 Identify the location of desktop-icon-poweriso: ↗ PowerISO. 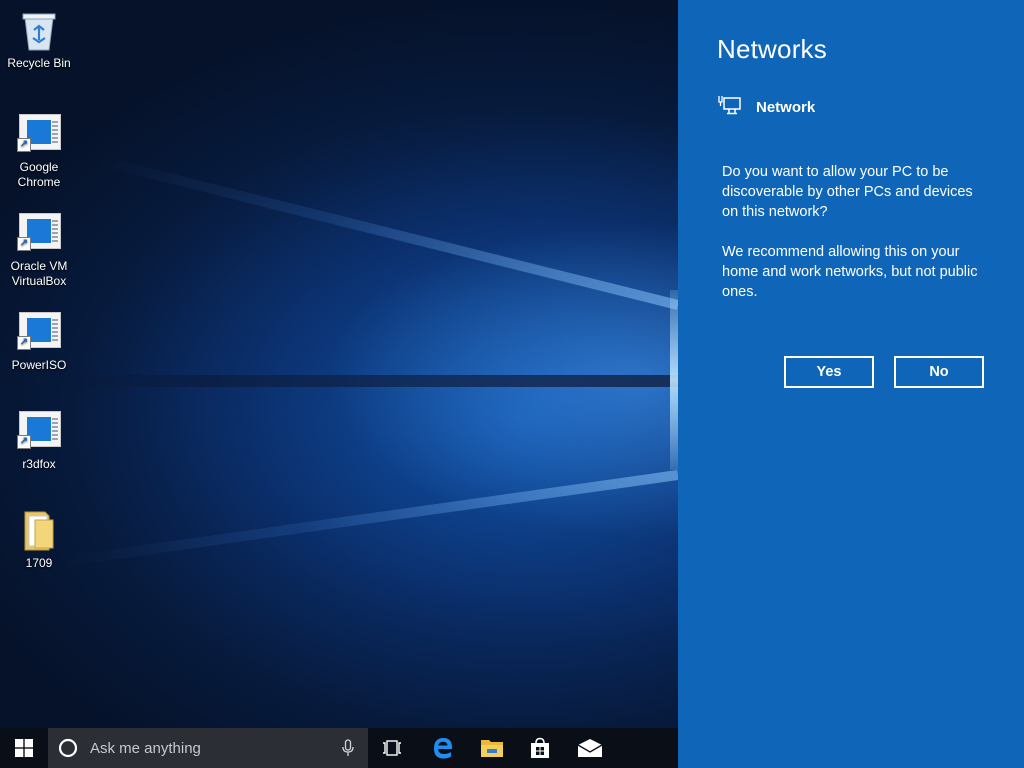
(39, 340).